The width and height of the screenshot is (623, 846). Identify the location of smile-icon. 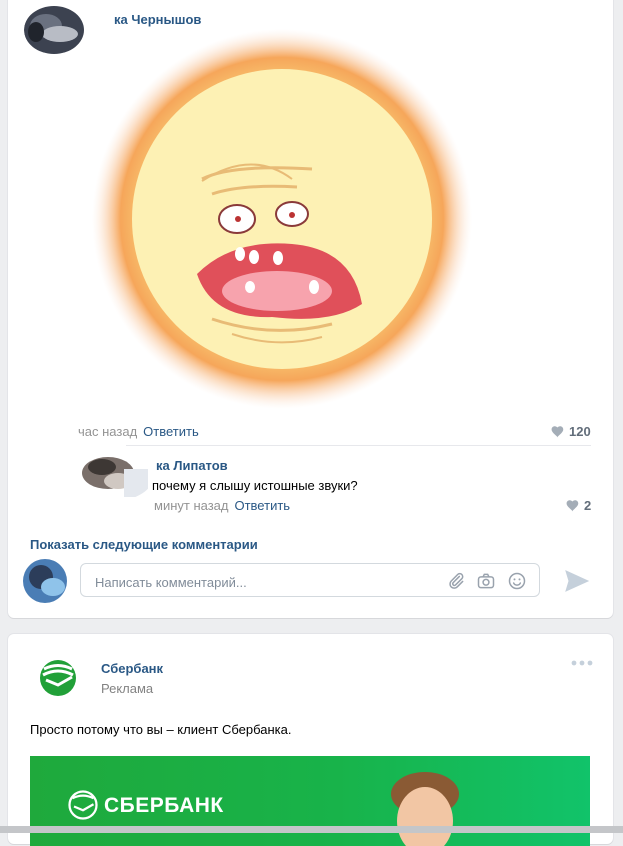
(517, 581).